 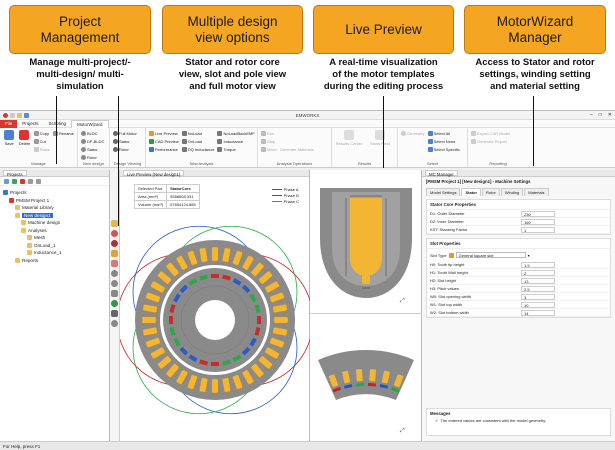 What do you see at coordinates (114, 323) in the screenshot?
I see `settings-icon` at bounding box center [114, 323].